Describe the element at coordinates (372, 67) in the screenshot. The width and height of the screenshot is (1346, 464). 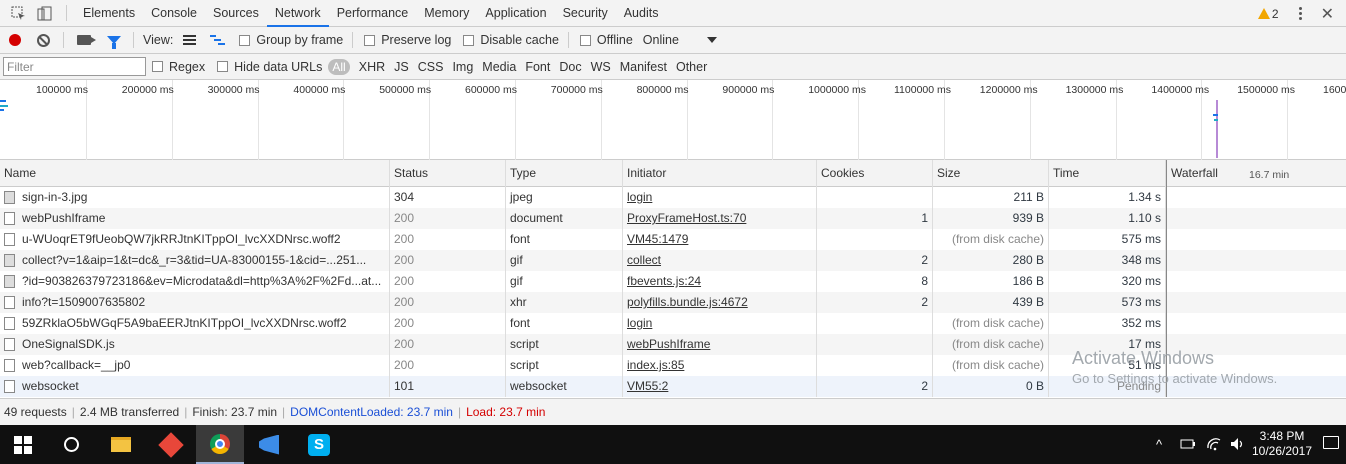
I see `filter-type-xhr: XHR` at that location.